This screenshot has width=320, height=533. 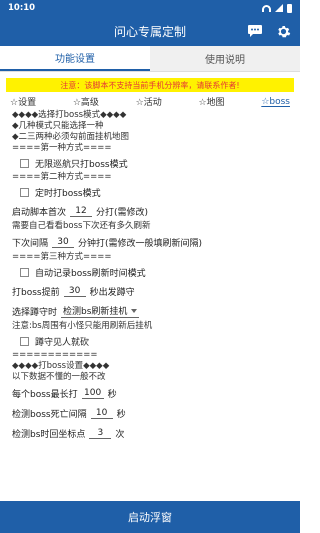 I want to click on mode-2-checkbox, so click(x=24, y=192).